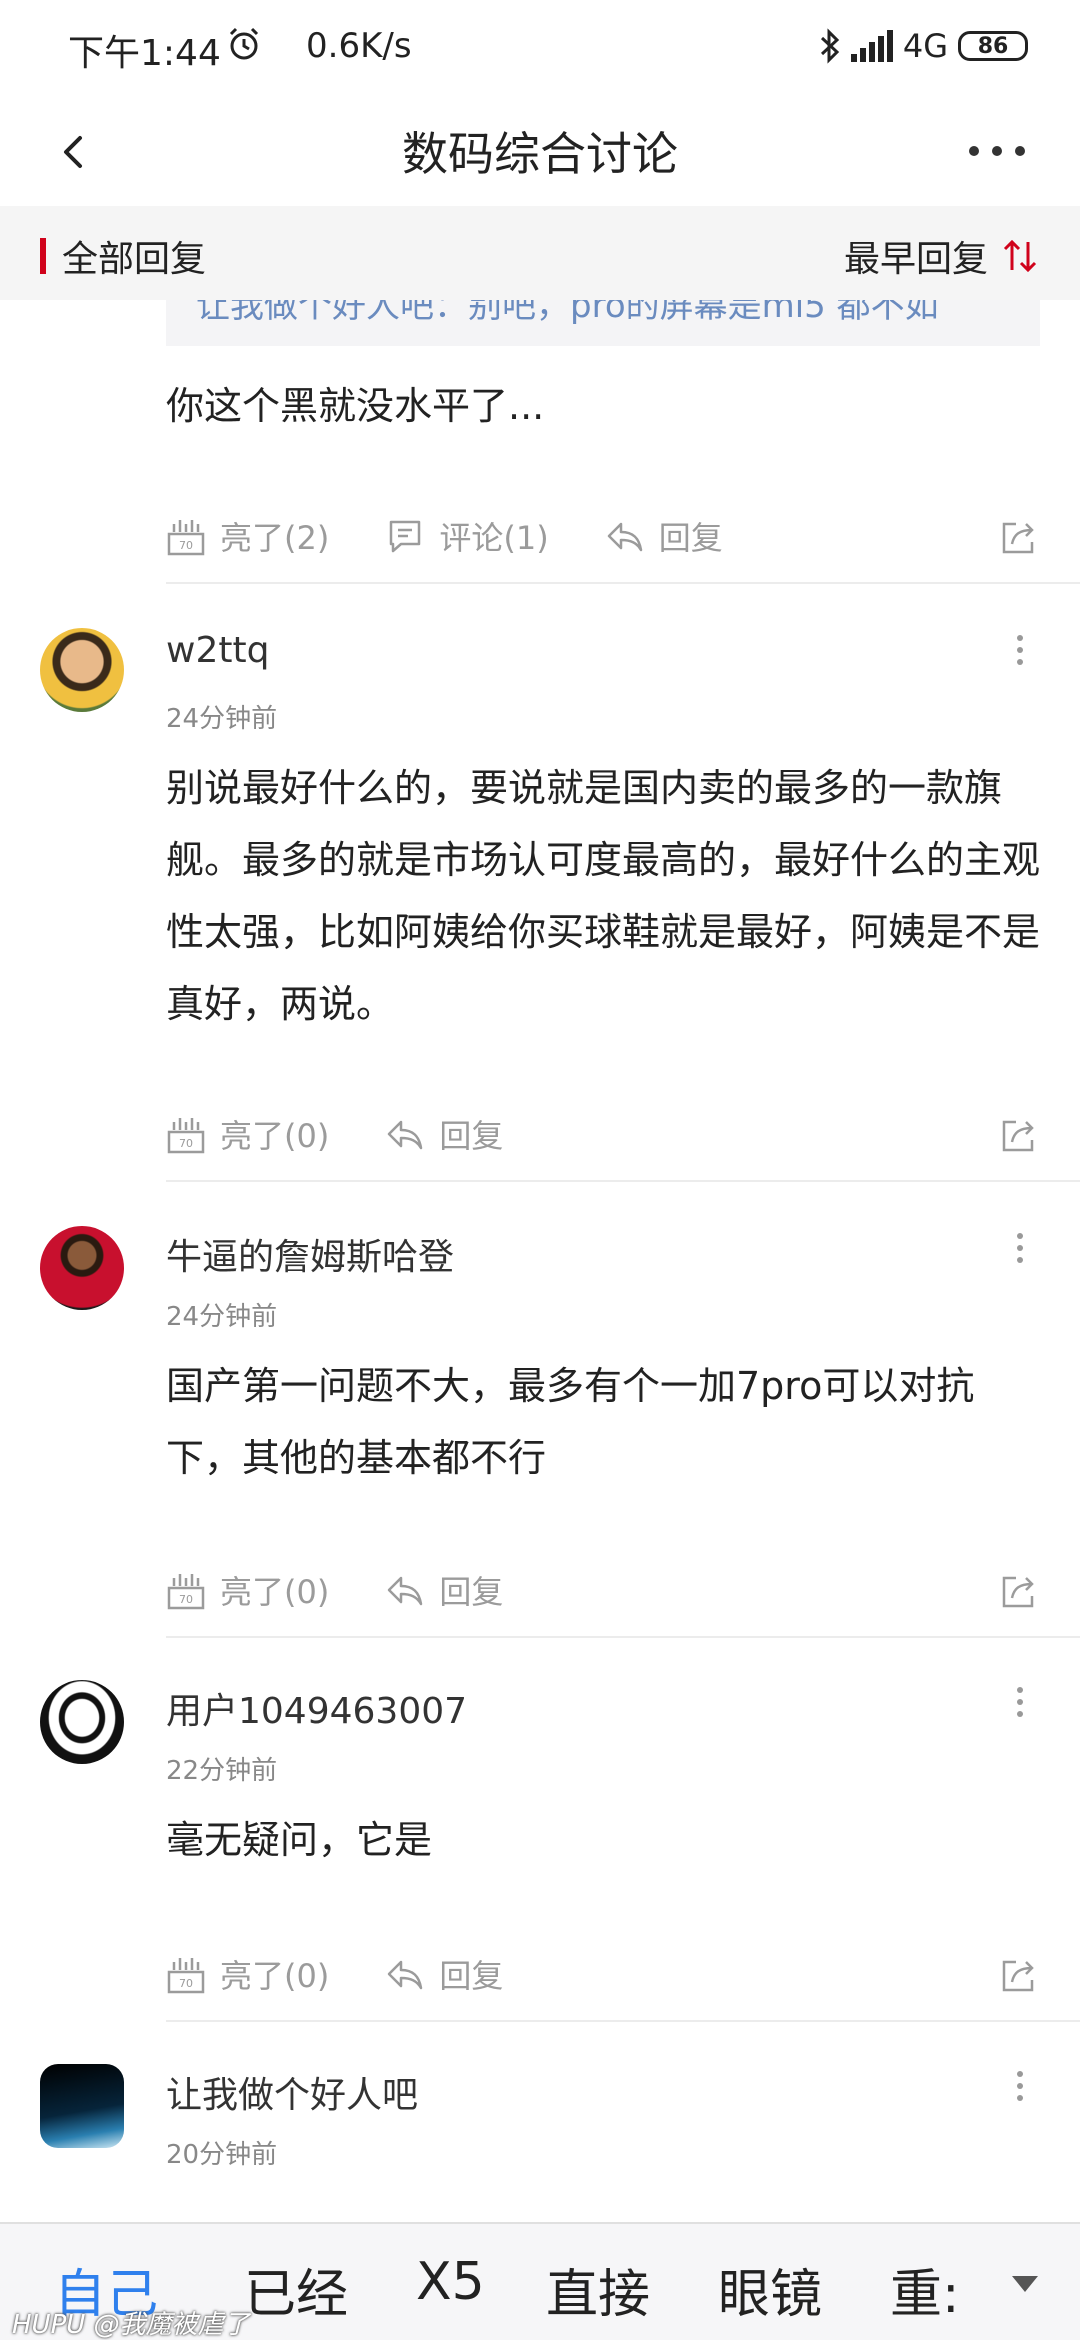  What do you see at coordinates (1020, 256) in the screenshot?
I see `sort-arrows-icon` at bounding box center [1020, 256].